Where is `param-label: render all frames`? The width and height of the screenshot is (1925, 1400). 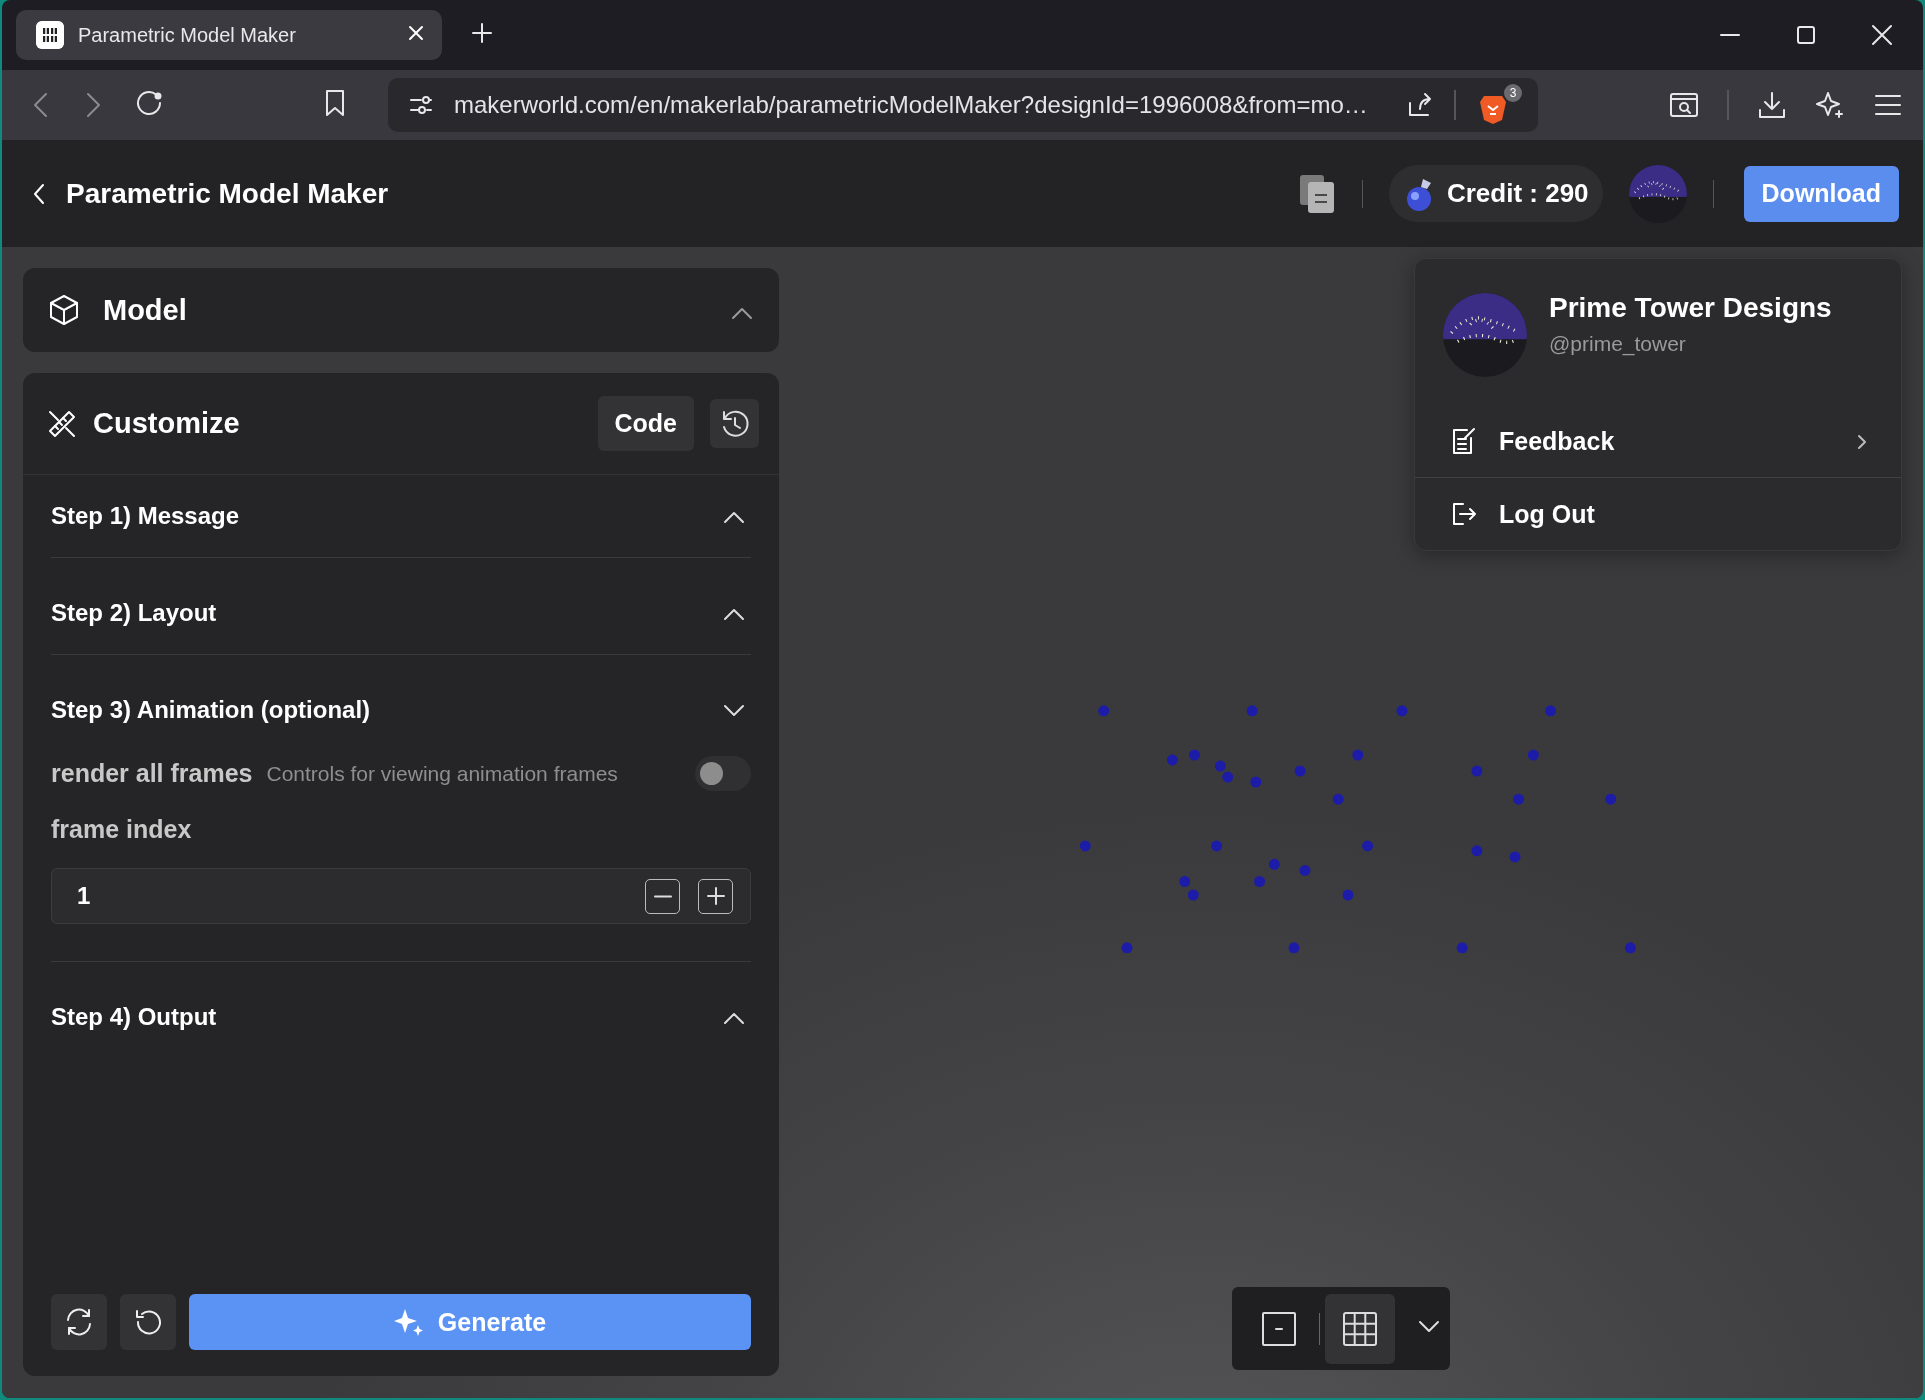
param-label: render all frames is located at coordinates (152, 773).